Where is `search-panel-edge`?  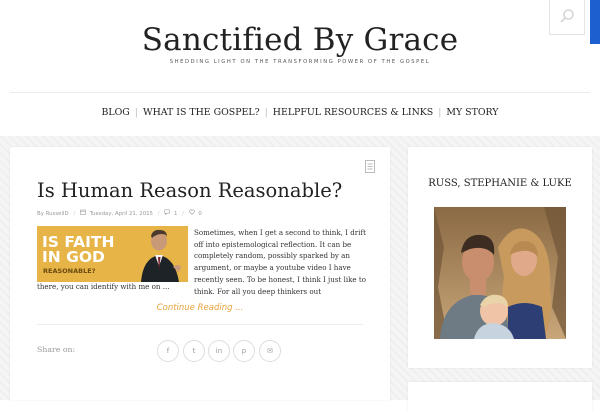
search-panel-edge is located at coordinates (595, 22).